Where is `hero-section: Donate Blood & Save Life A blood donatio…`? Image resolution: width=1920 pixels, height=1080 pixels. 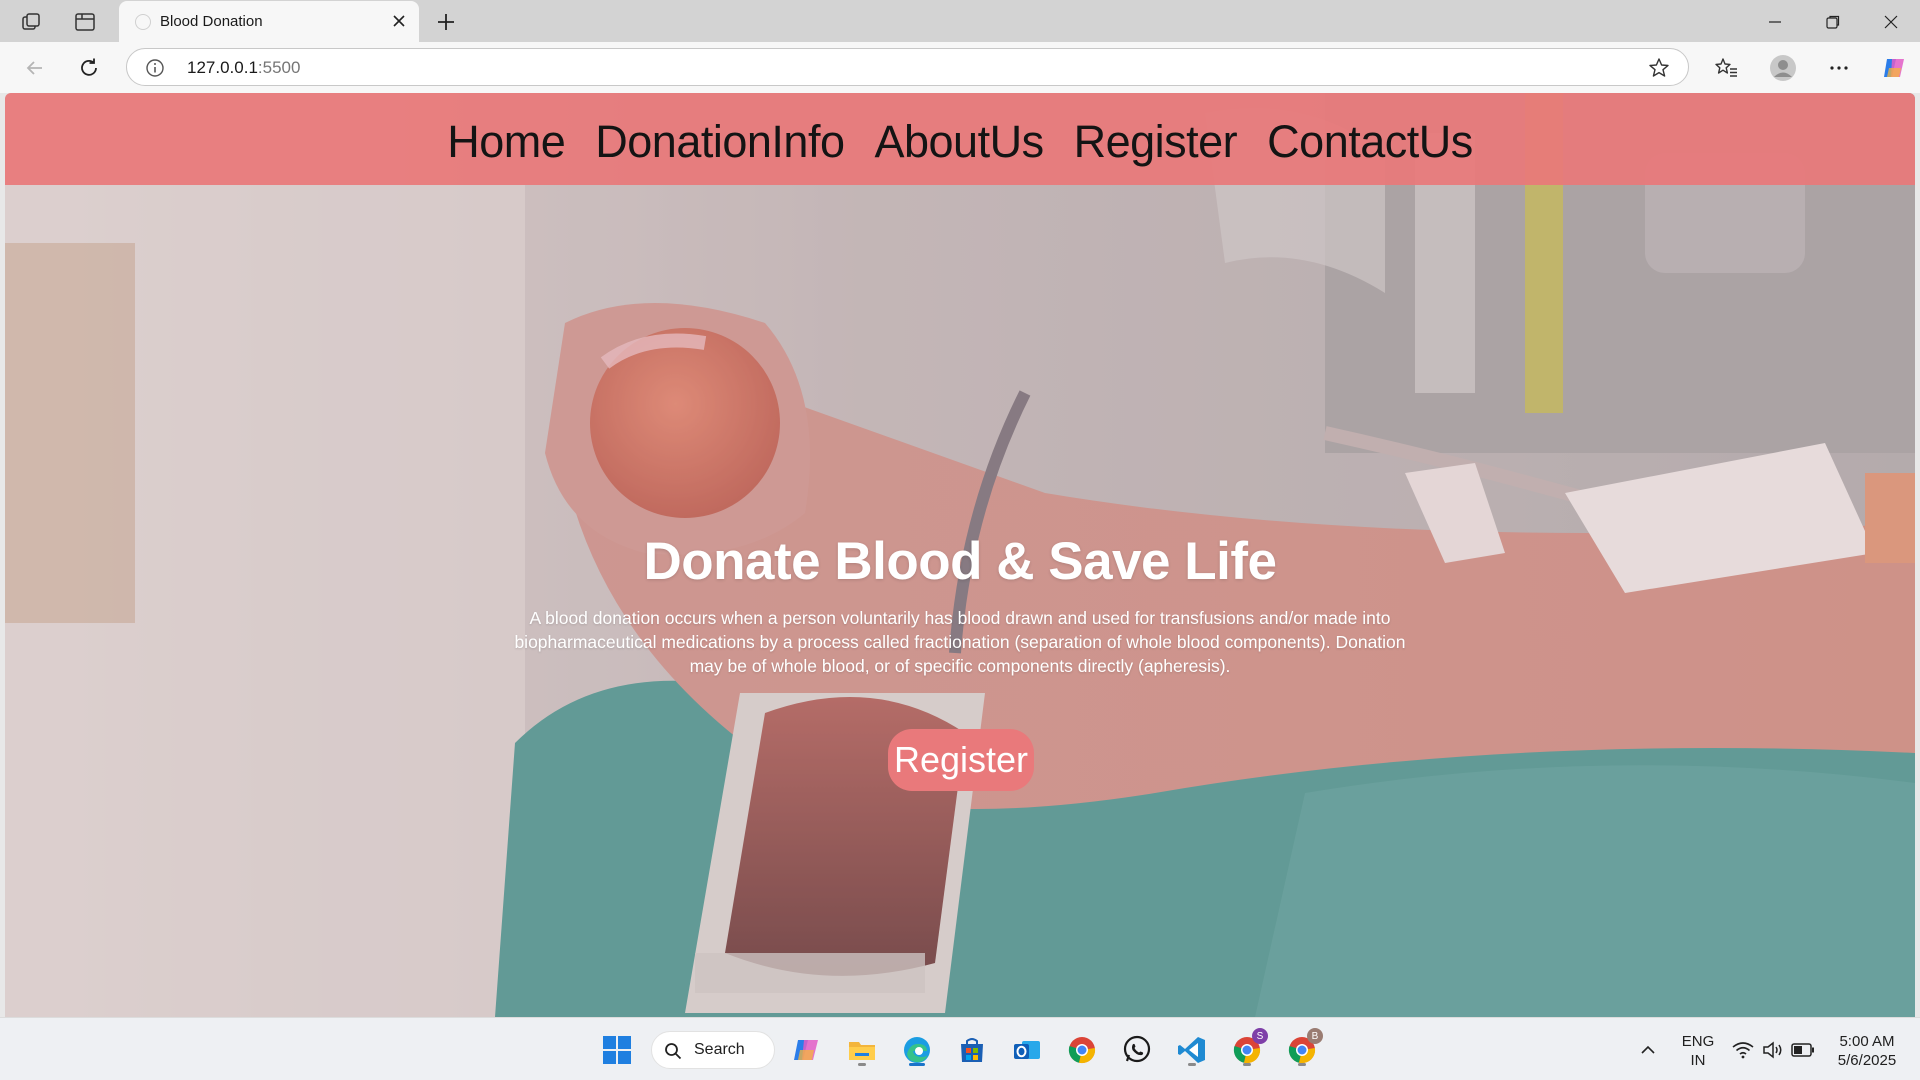 hero-section: Donate Blood & Save Life A blood donatio… is located at coordinates (960, 604).